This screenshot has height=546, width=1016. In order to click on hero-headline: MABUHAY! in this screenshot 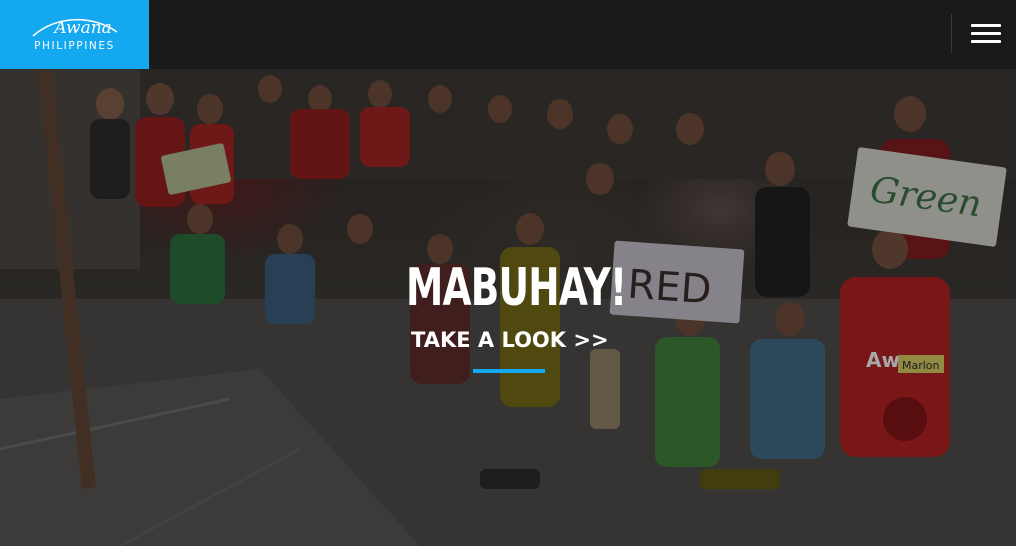, I will do `click(516, 288)`.